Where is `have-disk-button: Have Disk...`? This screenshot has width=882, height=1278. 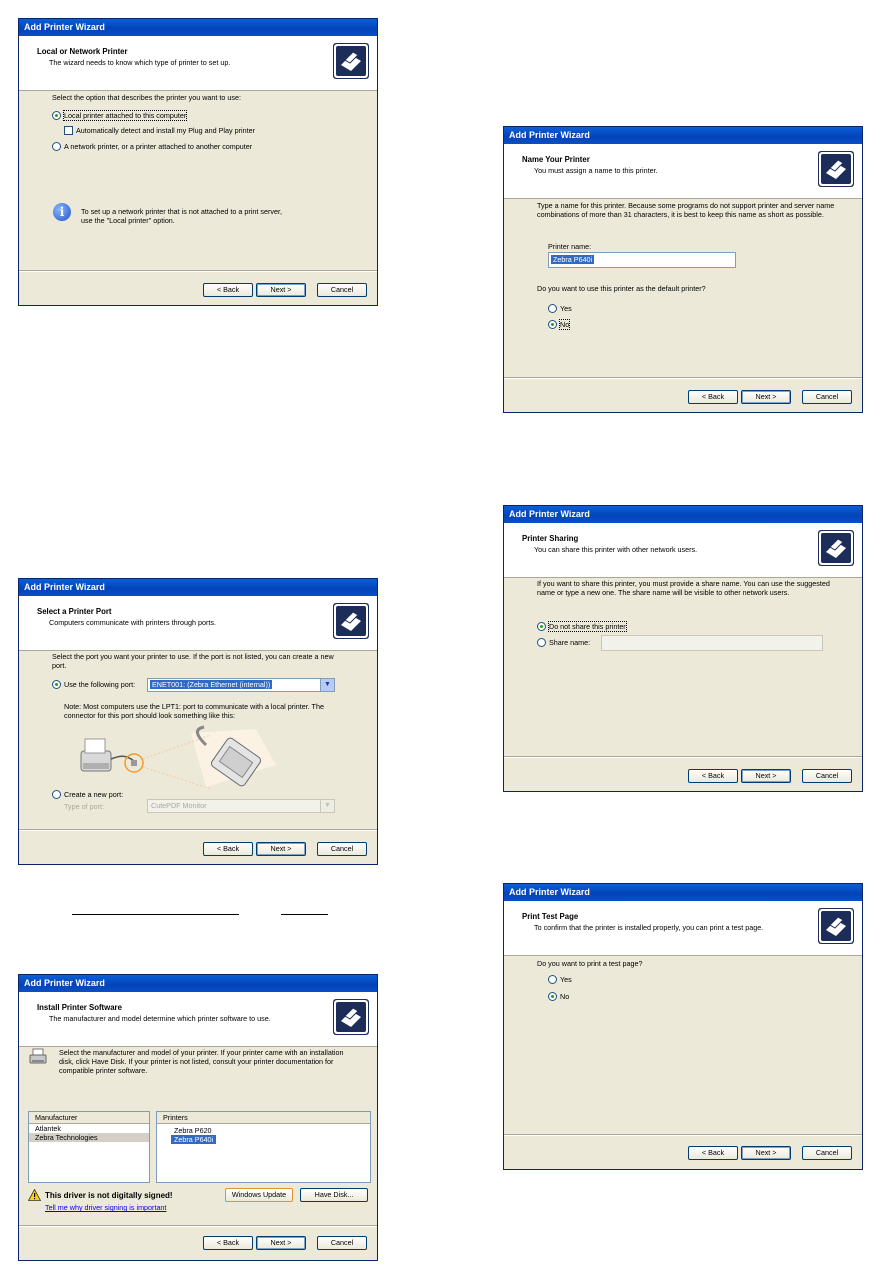 have-disk-button: Have Disk... is located at coordinates (334, 1195).